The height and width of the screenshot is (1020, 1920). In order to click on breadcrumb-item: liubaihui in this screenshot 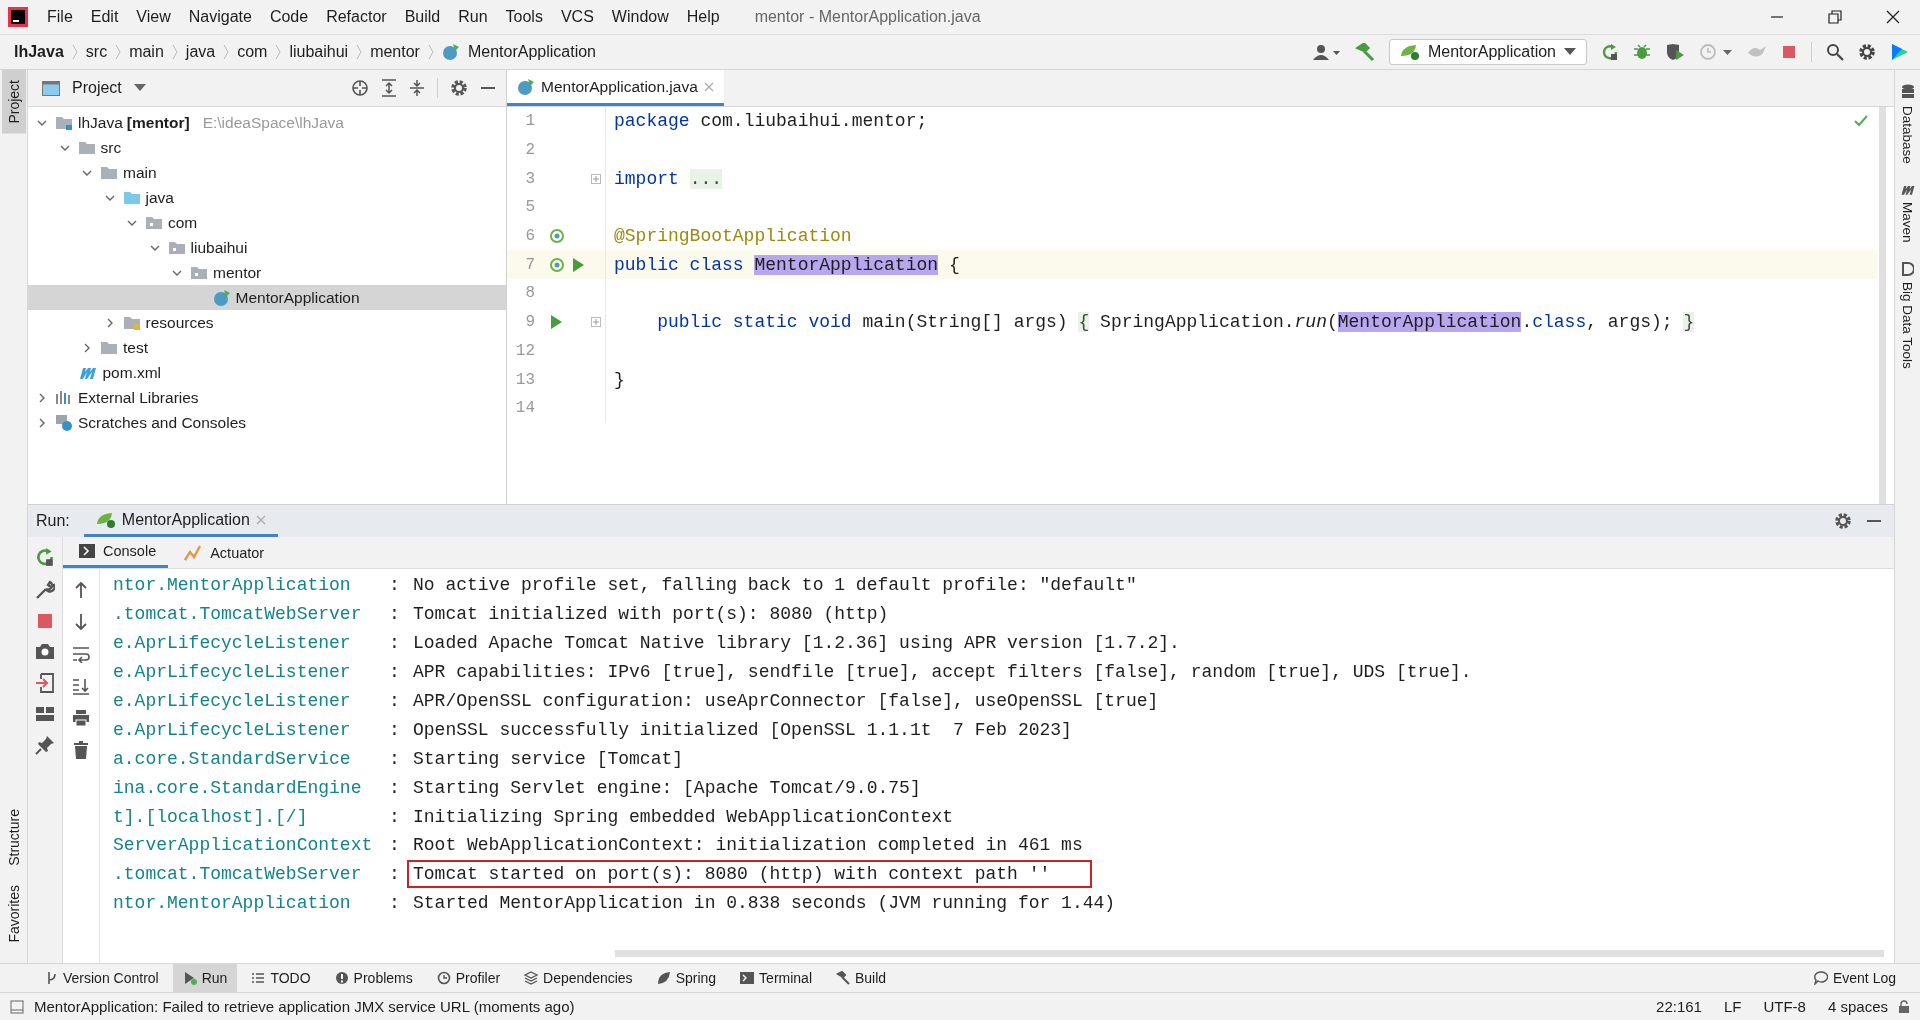, I will do `click(319, 52)`.